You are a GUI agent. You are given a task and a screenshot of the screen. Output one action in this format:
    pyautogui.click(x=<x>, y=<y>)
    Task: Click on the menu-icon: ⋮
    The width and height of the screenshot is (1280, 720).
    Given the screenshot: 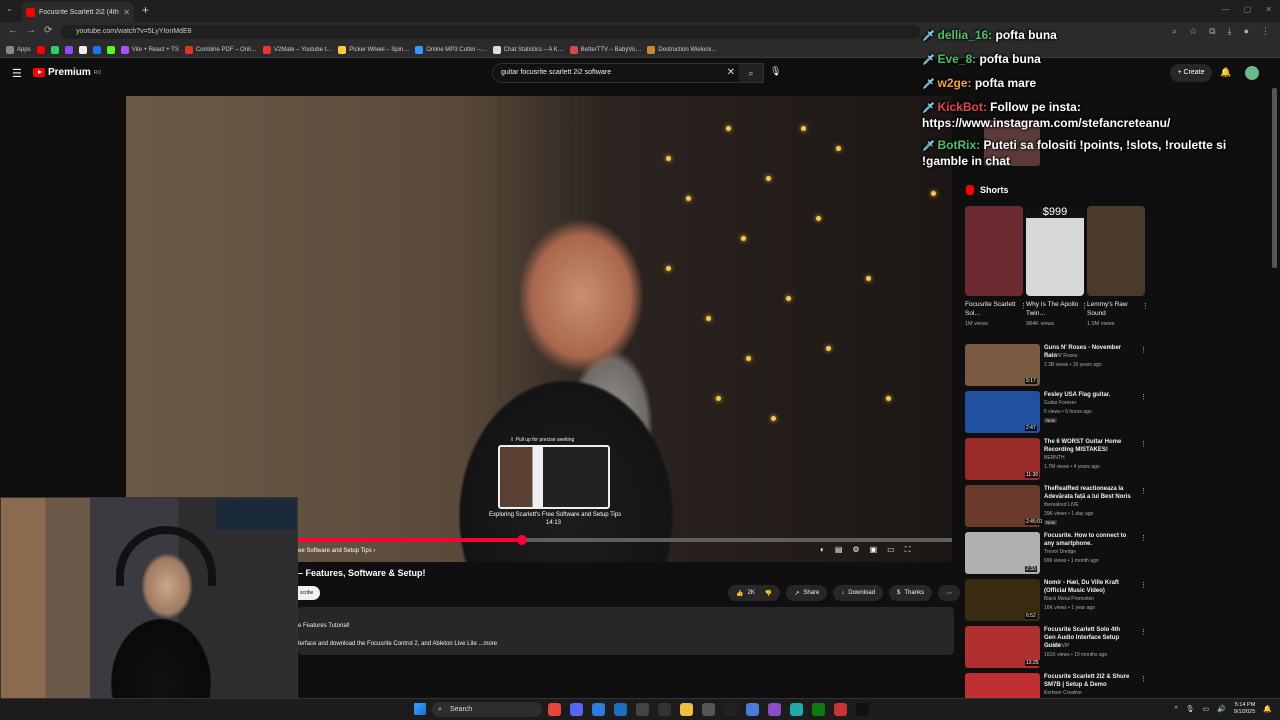 What is the action you would take?
    pyautogui.click(x=1265, y=31)
    